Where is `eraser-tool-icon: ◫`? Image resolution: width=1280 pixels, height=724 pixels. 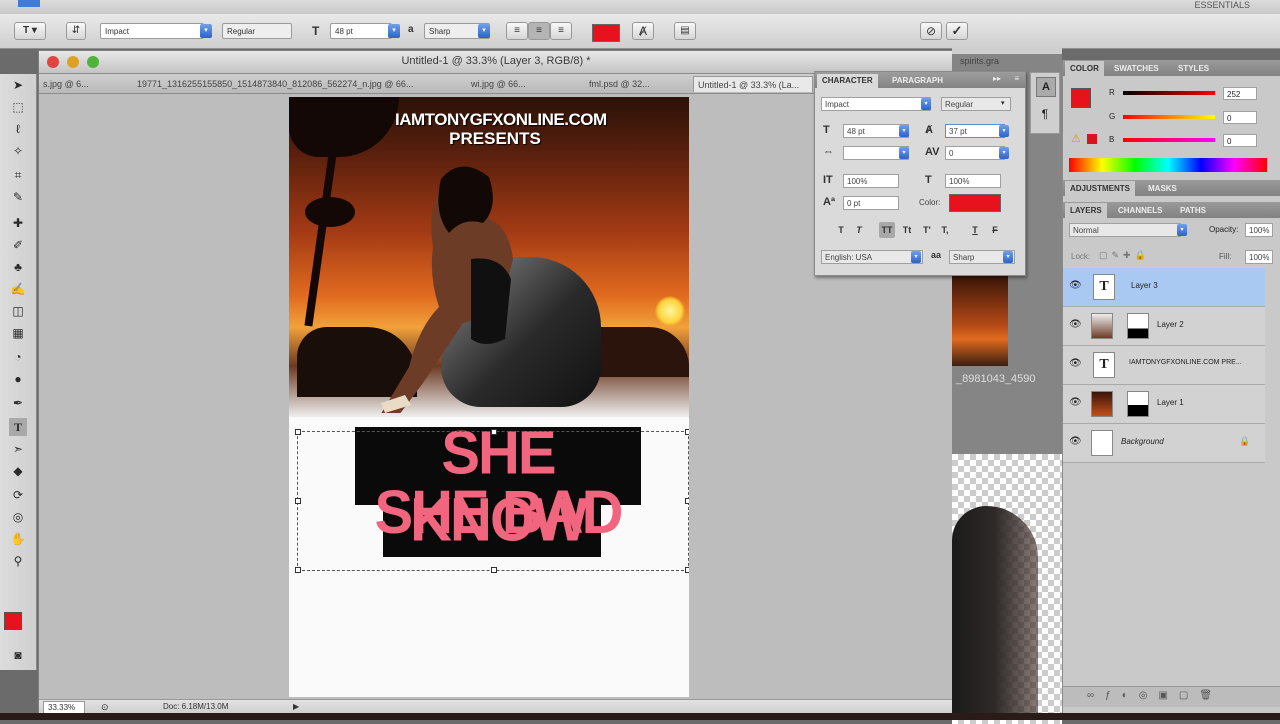 eraser-tool-icon: ◫ is located at coordinates (18, 311).